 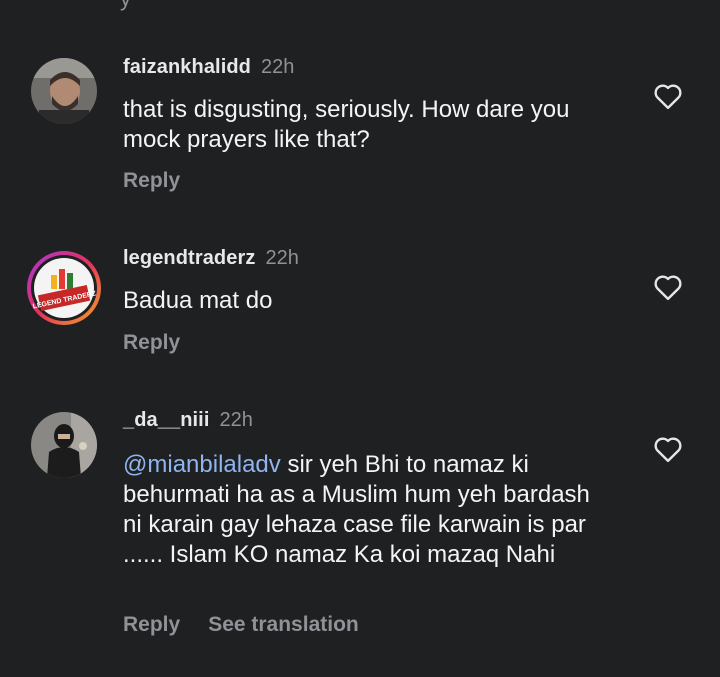 I want to click on comment-header: legendtraderz 22h, so click(x=211, y=258).